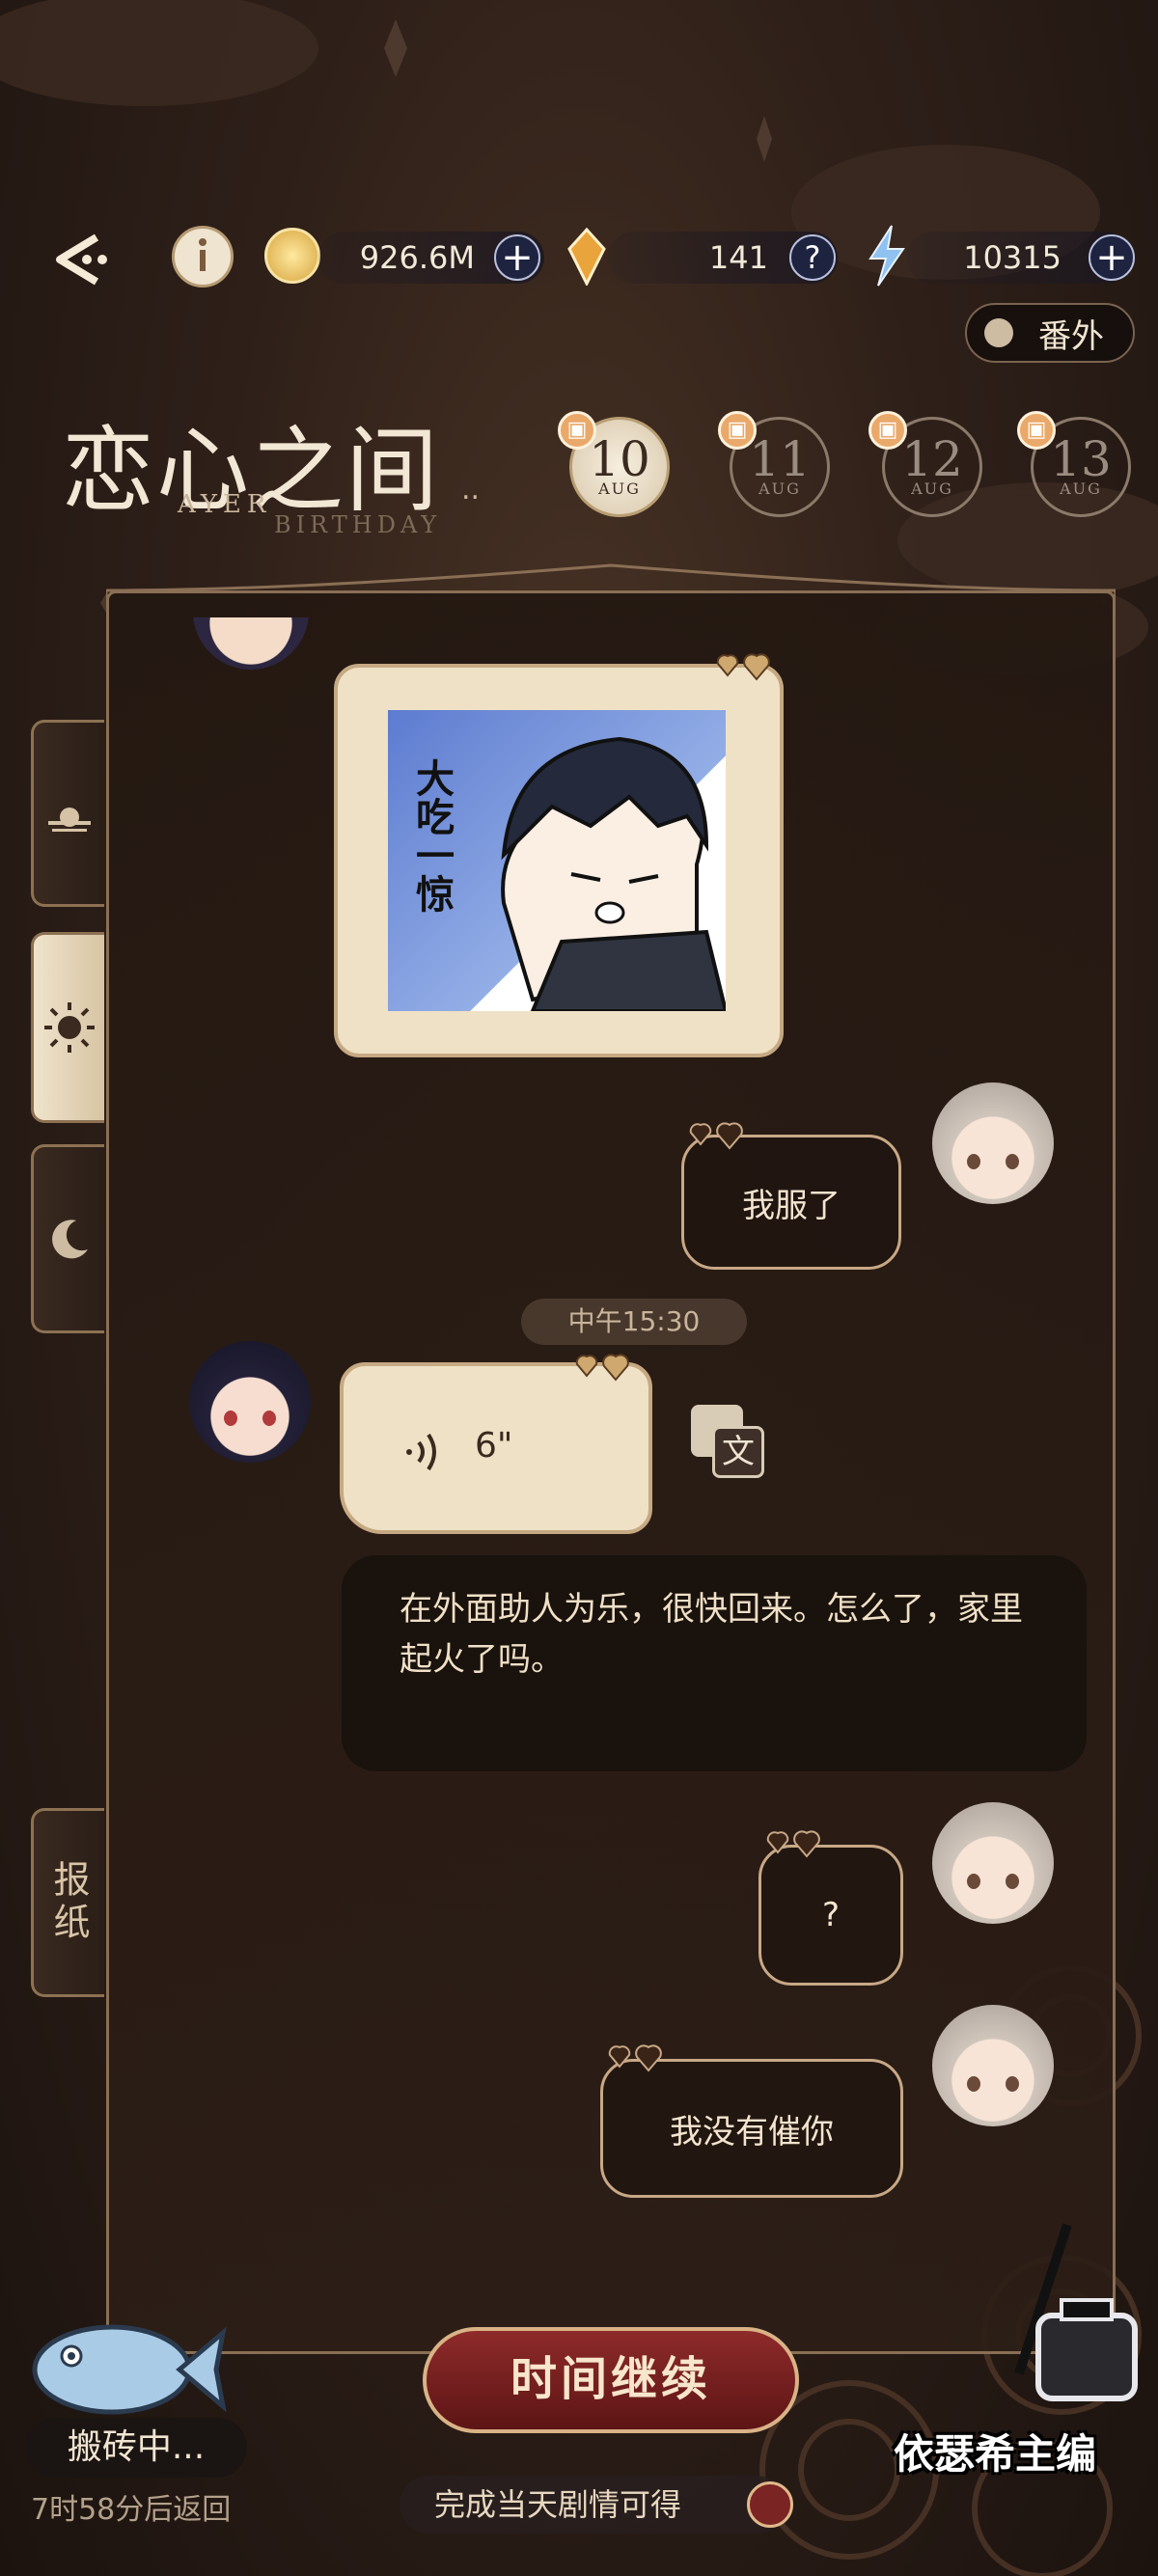 This screenshot has height=2576, width=1158. I want to click on moon-icon, so click(69, 1239).